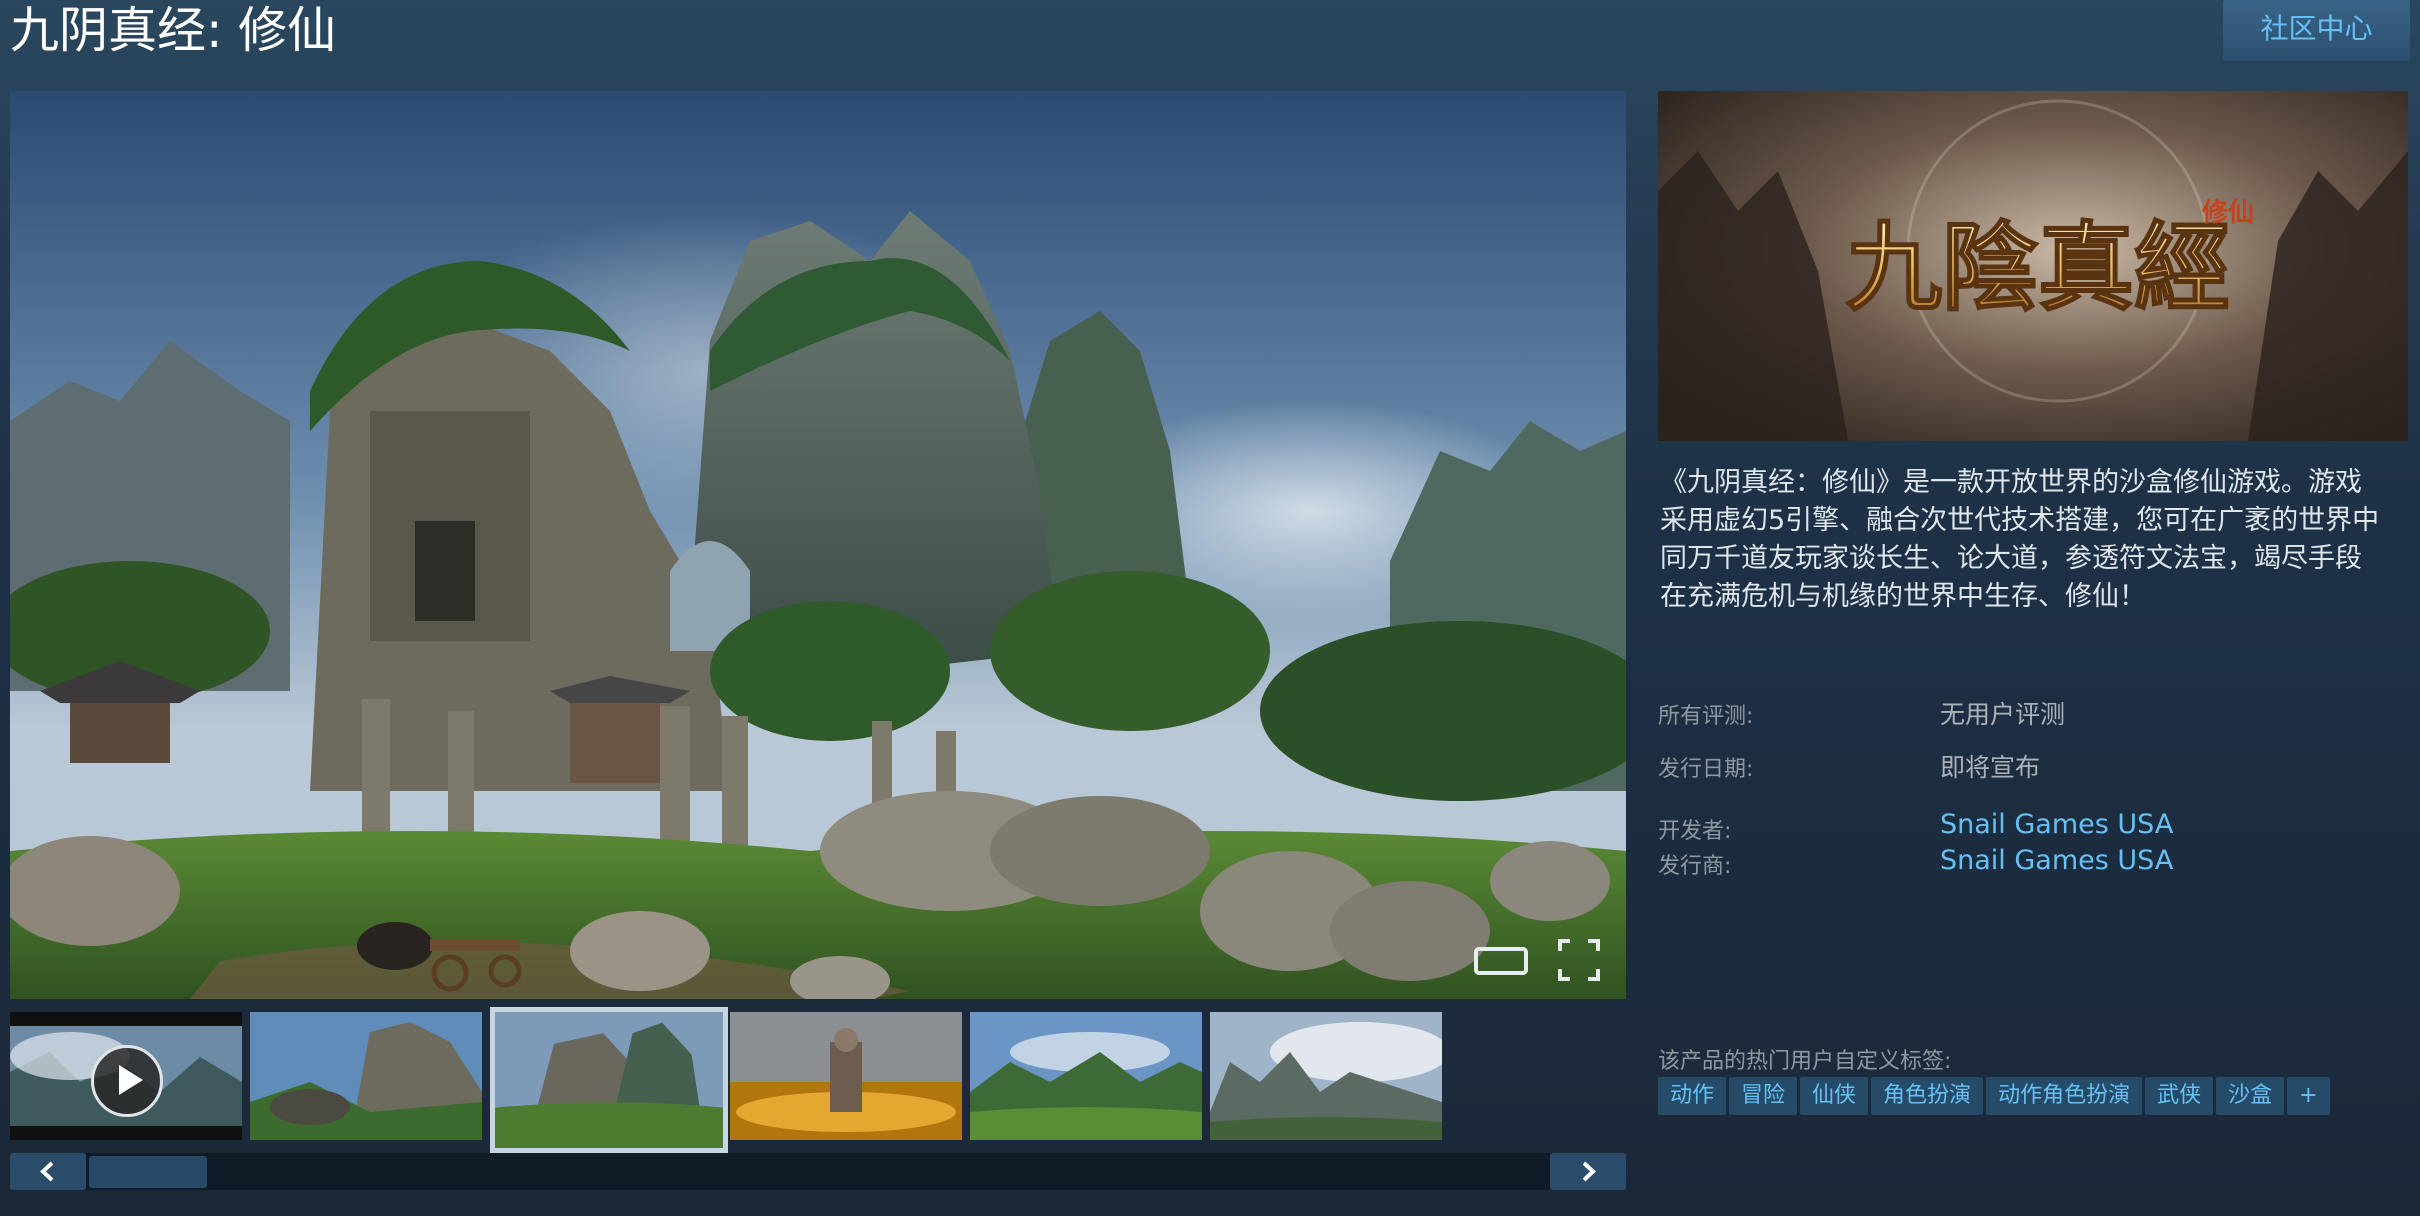 The width and height of the screenshot is (2420, 1216). I want to click on tag-wuxia: 武侠, so click(2179, 1096).